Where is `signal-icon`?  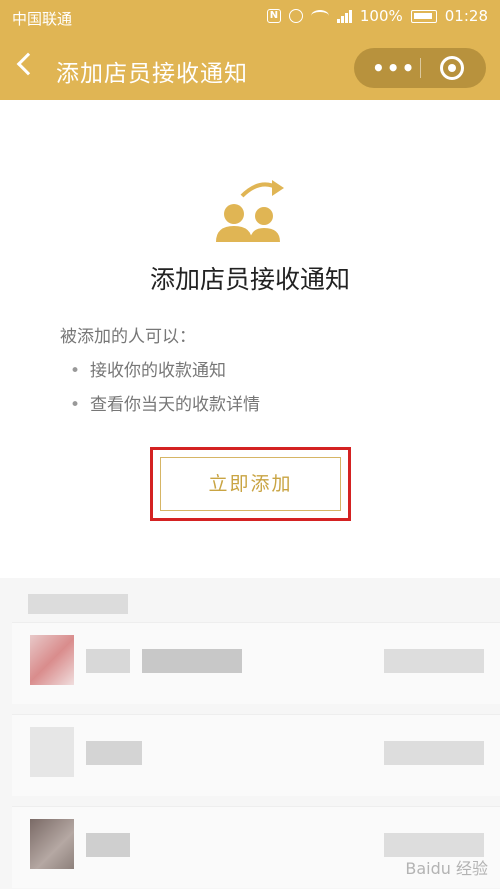
signal-icon is located at coordinates (344, 16).